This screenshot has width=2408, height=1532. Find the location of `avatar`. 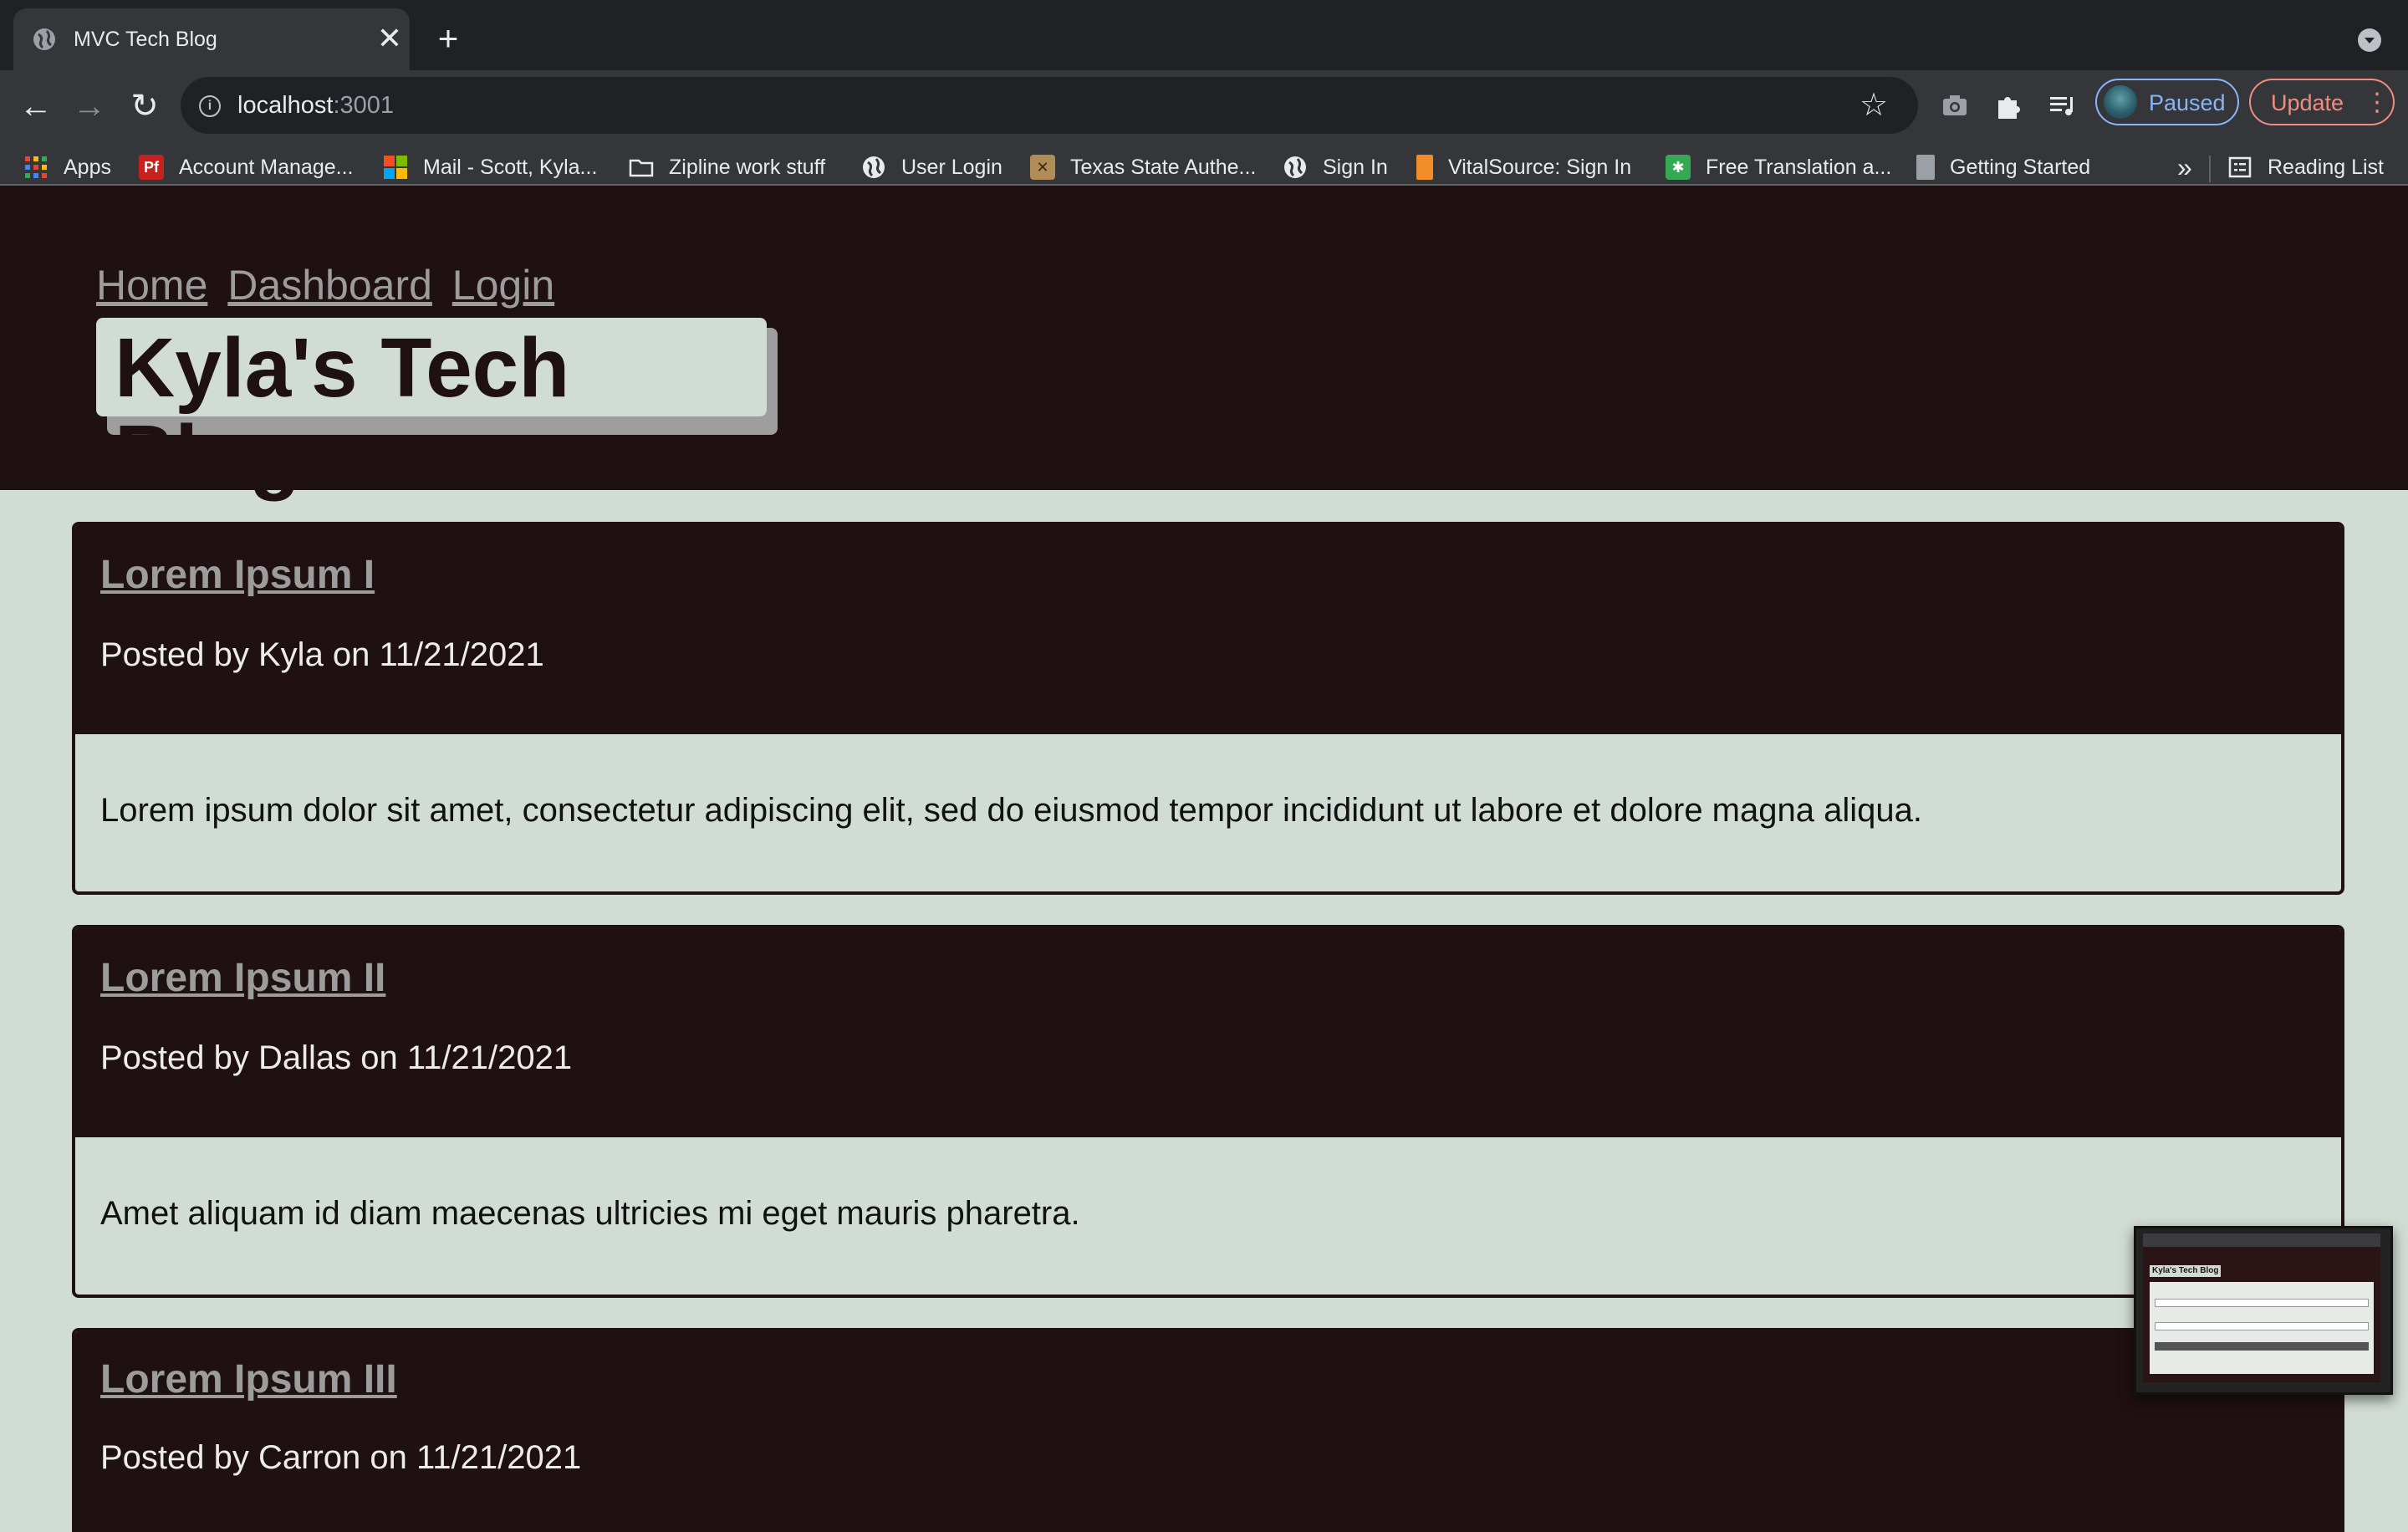

avatar is located at coordinates (2120, 102).